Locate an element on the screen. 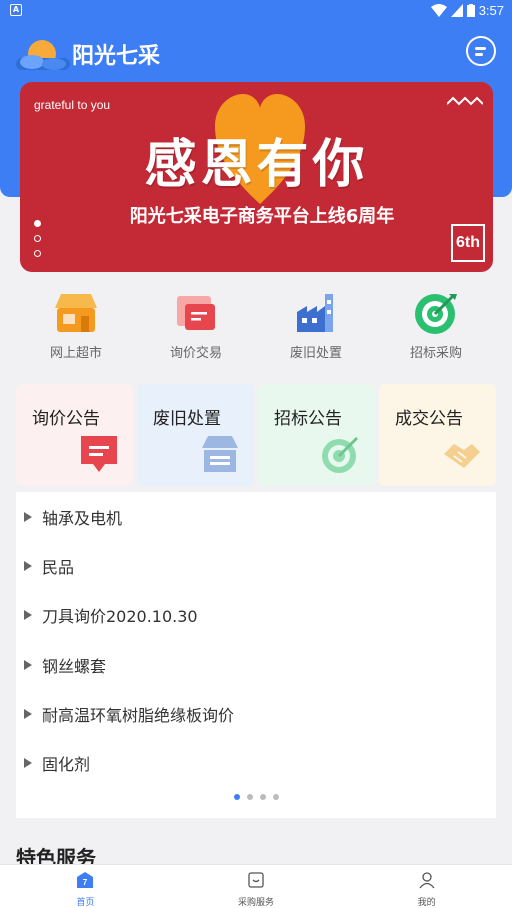 Image resolution: width=512 pixels, height=908 pixels. quick-link-bidding: 招标采购 is located at coordinates (436, 325).